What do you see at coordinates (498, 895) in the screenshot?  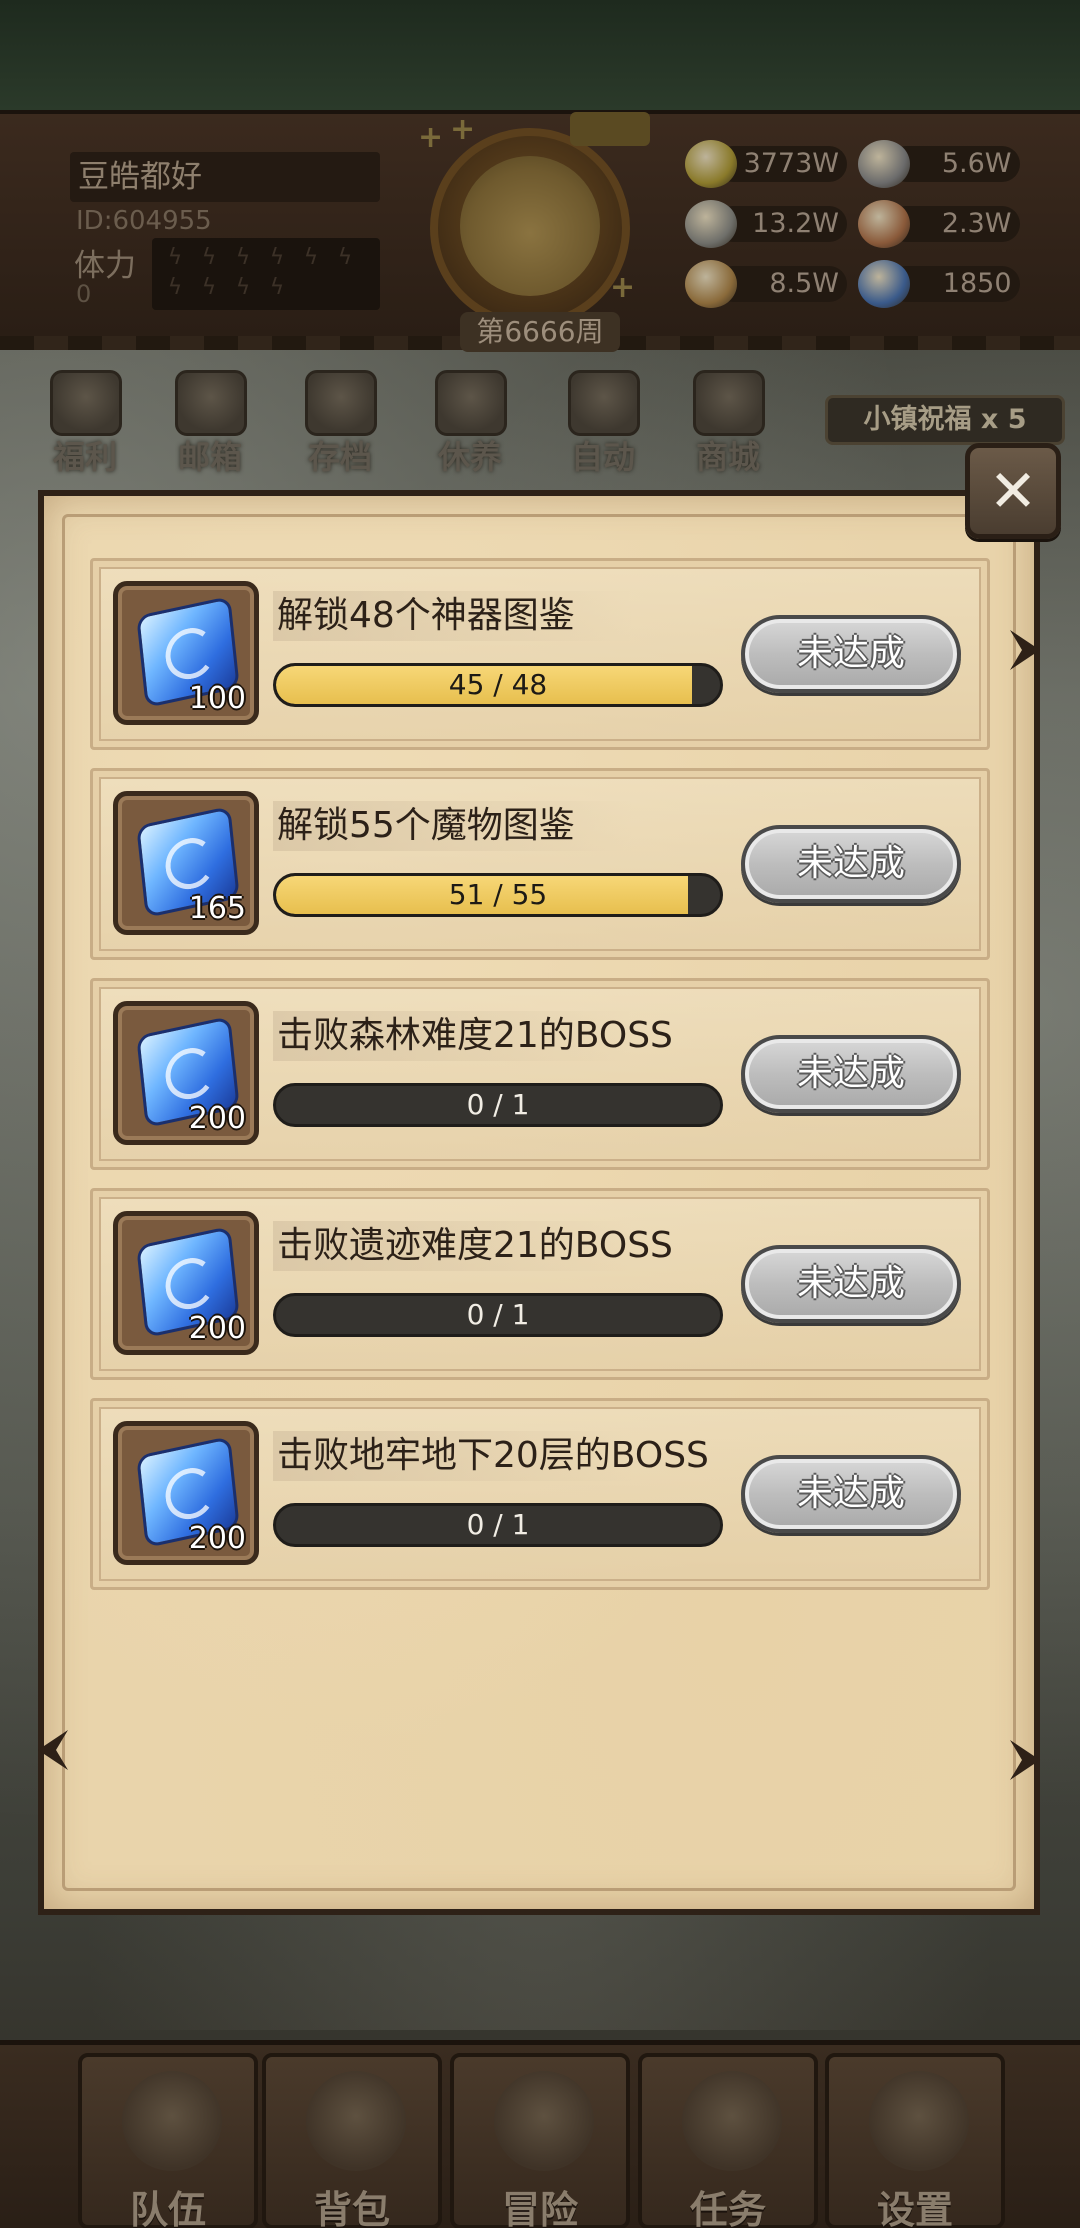 I see `progress-bar: 51 / 55` at bounding box center [498, 895].